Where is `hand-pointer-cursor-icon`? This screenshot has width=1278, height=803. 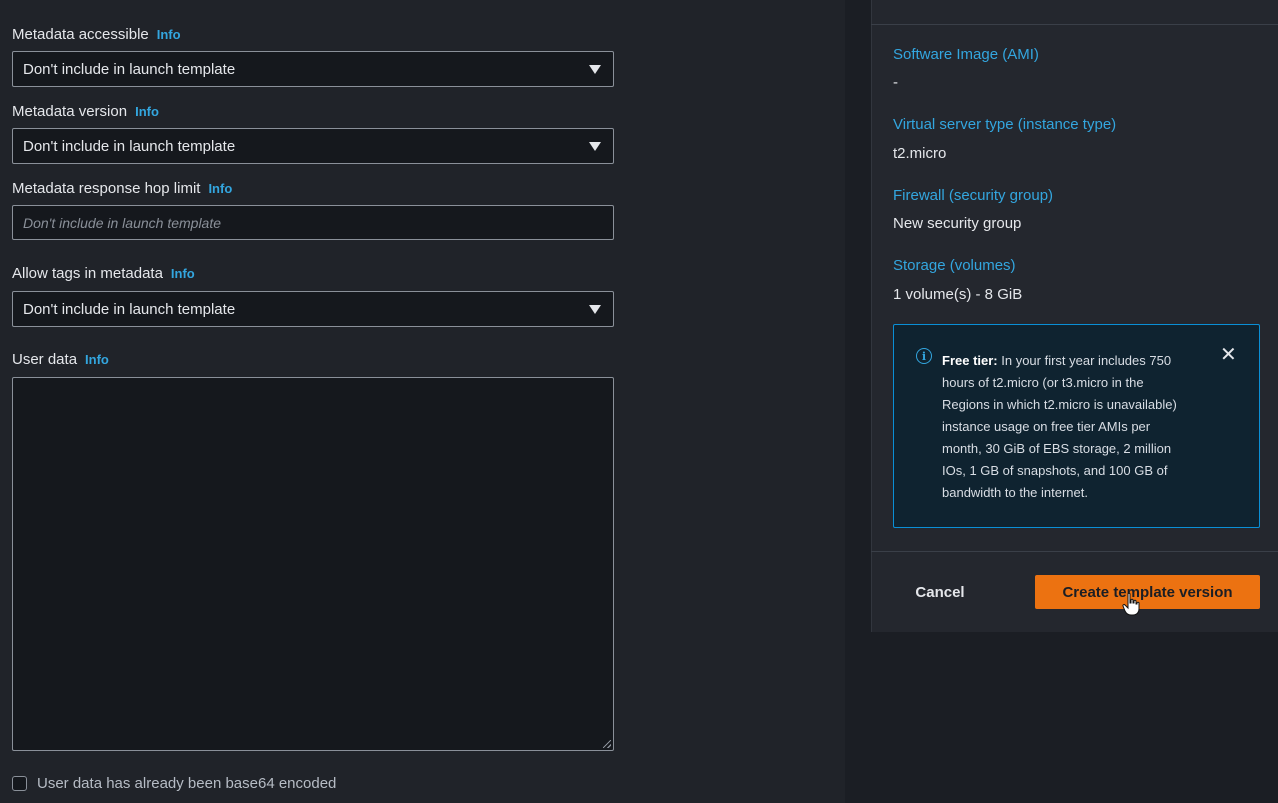 hand-pointer-cursor-icon is located at coordinates (1131, 604).